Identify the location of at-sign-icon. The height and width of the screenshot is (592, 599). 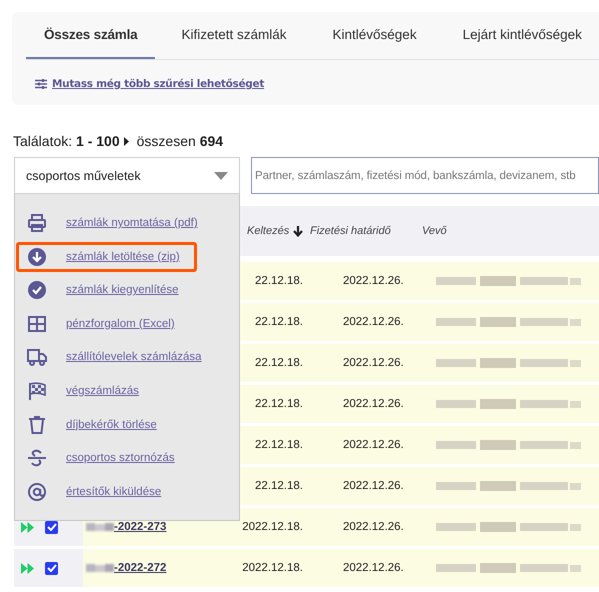
(37, 492).